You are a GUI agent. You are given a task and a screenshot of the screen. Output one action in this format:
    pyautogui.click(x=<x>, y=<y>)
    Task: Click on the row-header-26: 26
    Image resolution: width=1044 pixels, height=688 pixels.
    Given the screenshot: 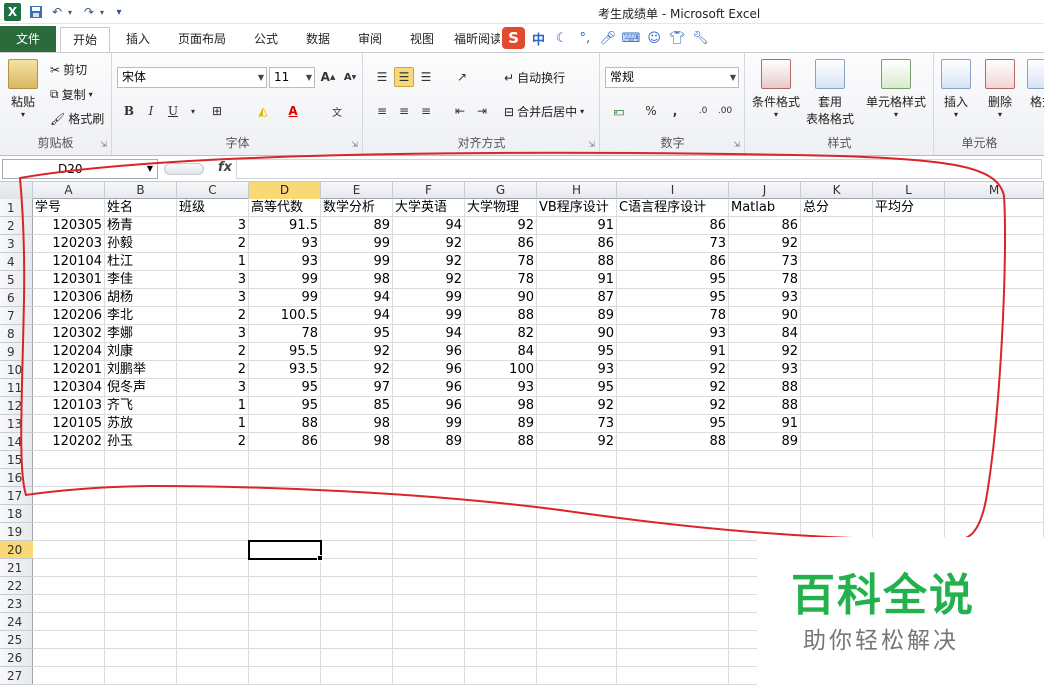 What is the action you would take?
    pyautogui.click(x=16, y=658)
    